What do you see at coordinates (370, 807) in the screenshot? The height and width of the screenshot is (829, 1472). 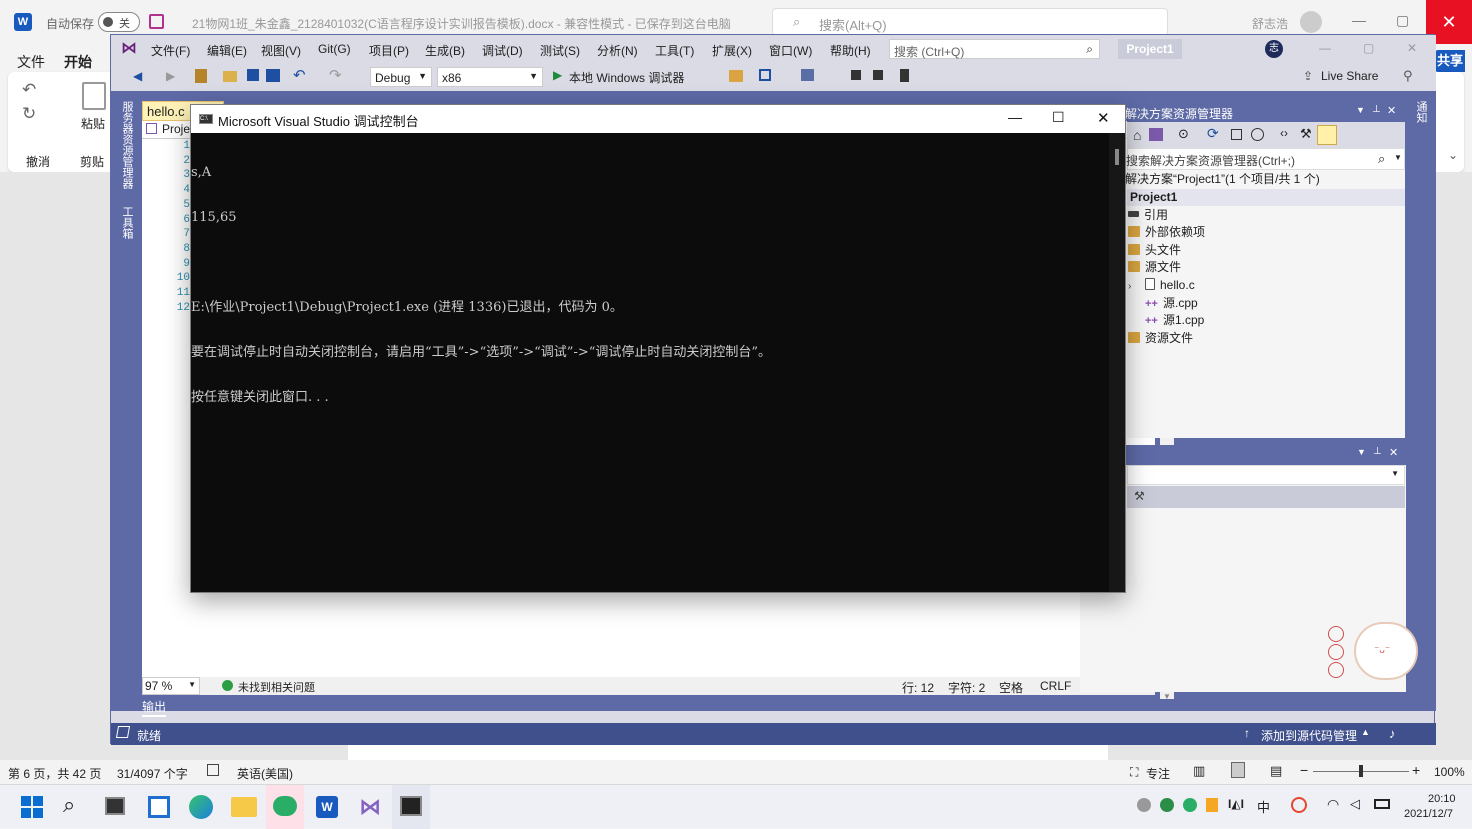 I see `visual-studio-icon: ⋈` at bounding box center [370, 807].